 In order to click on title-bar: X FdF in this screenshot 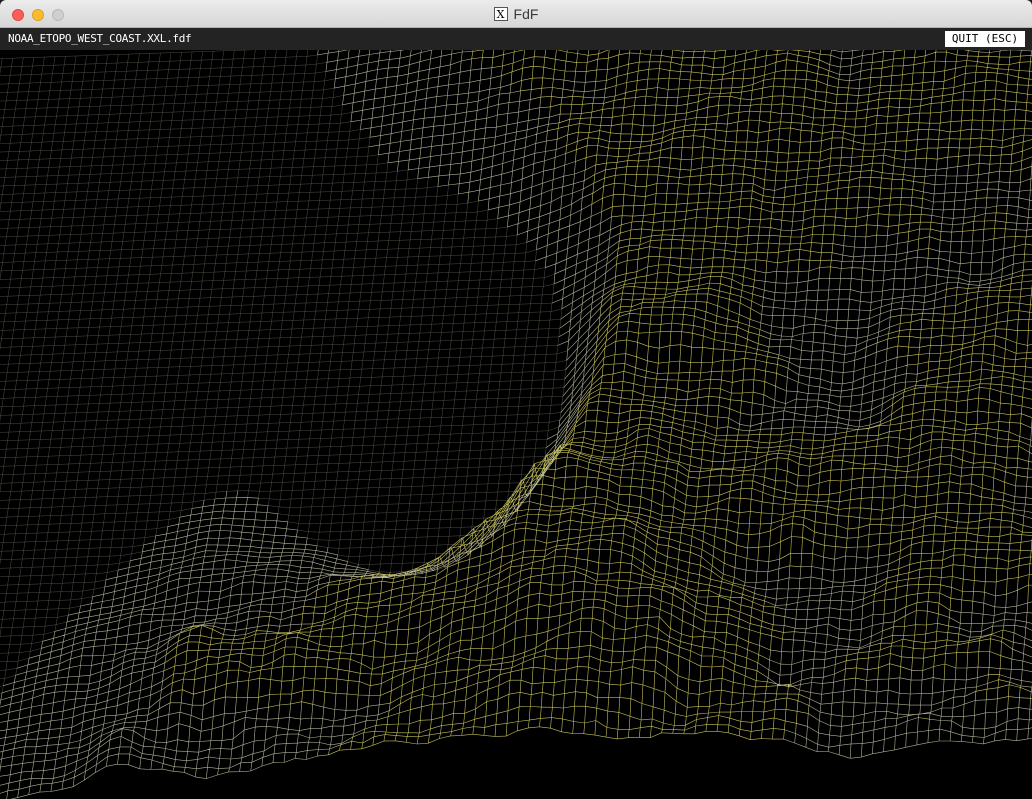, I will do `click(516, 14)`.